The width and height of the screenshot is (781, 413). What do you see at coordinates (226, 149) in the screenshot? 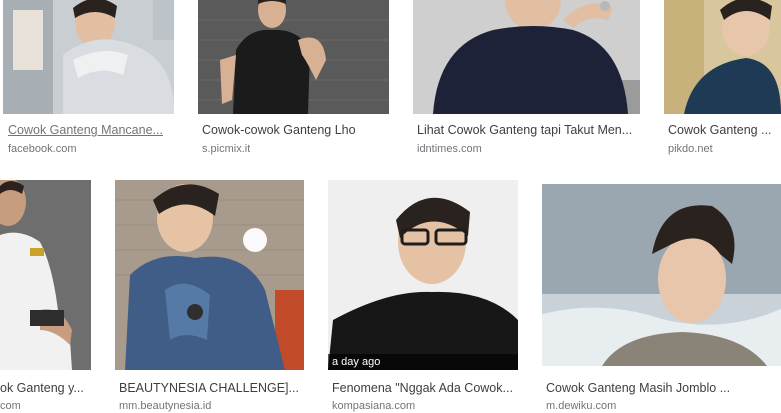
I see `result-source-2: s.picmix.it` at bounding box center [226, 149].